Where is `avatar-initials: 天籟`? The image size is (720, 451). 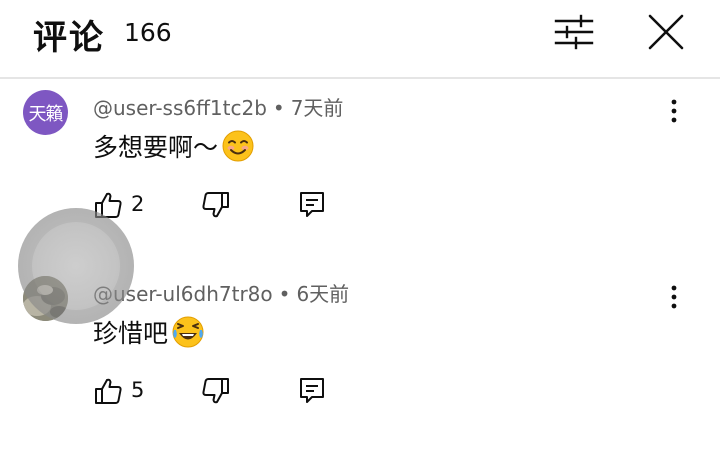
avatar-initials: 天籟 is located at coordinates (46, 114).